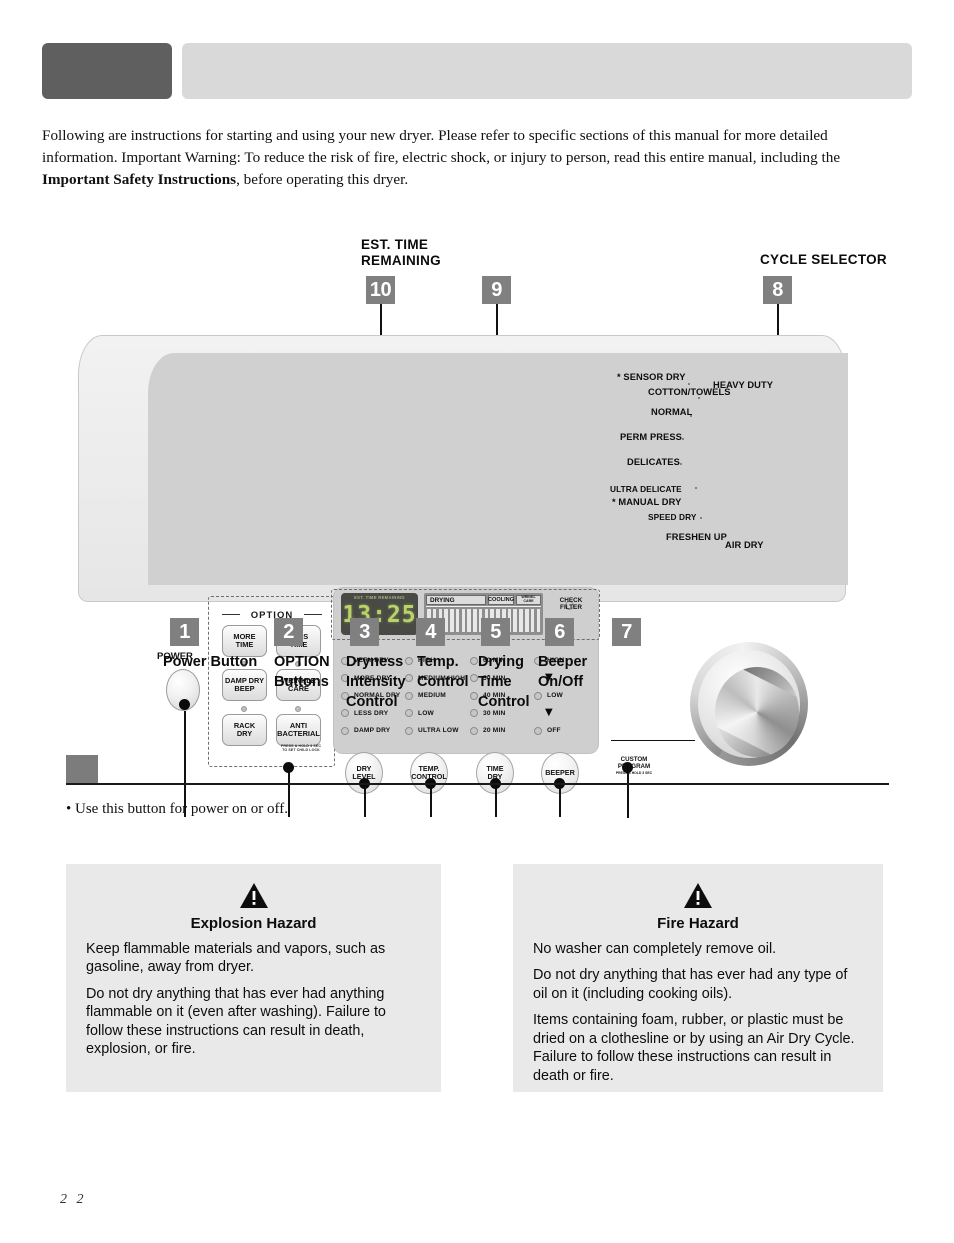 This screenshot has height=1243, width=954. Describe the element at coordinates (528, 600) in the screenshot. I see `status-wrinkle-care: WRINKL CARE` at that location.